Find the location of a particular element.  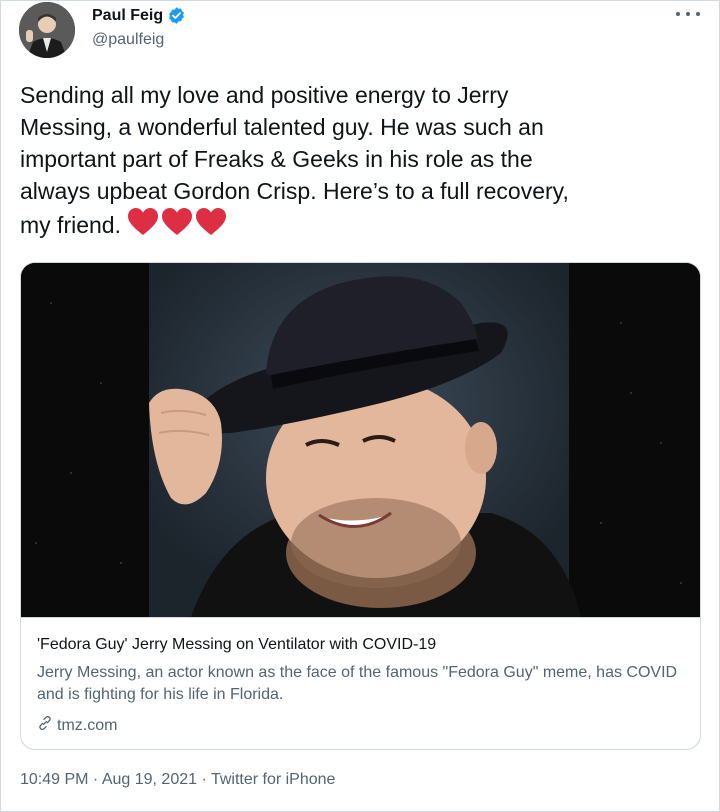

heart-emojis is located at coordinates (177, 222).